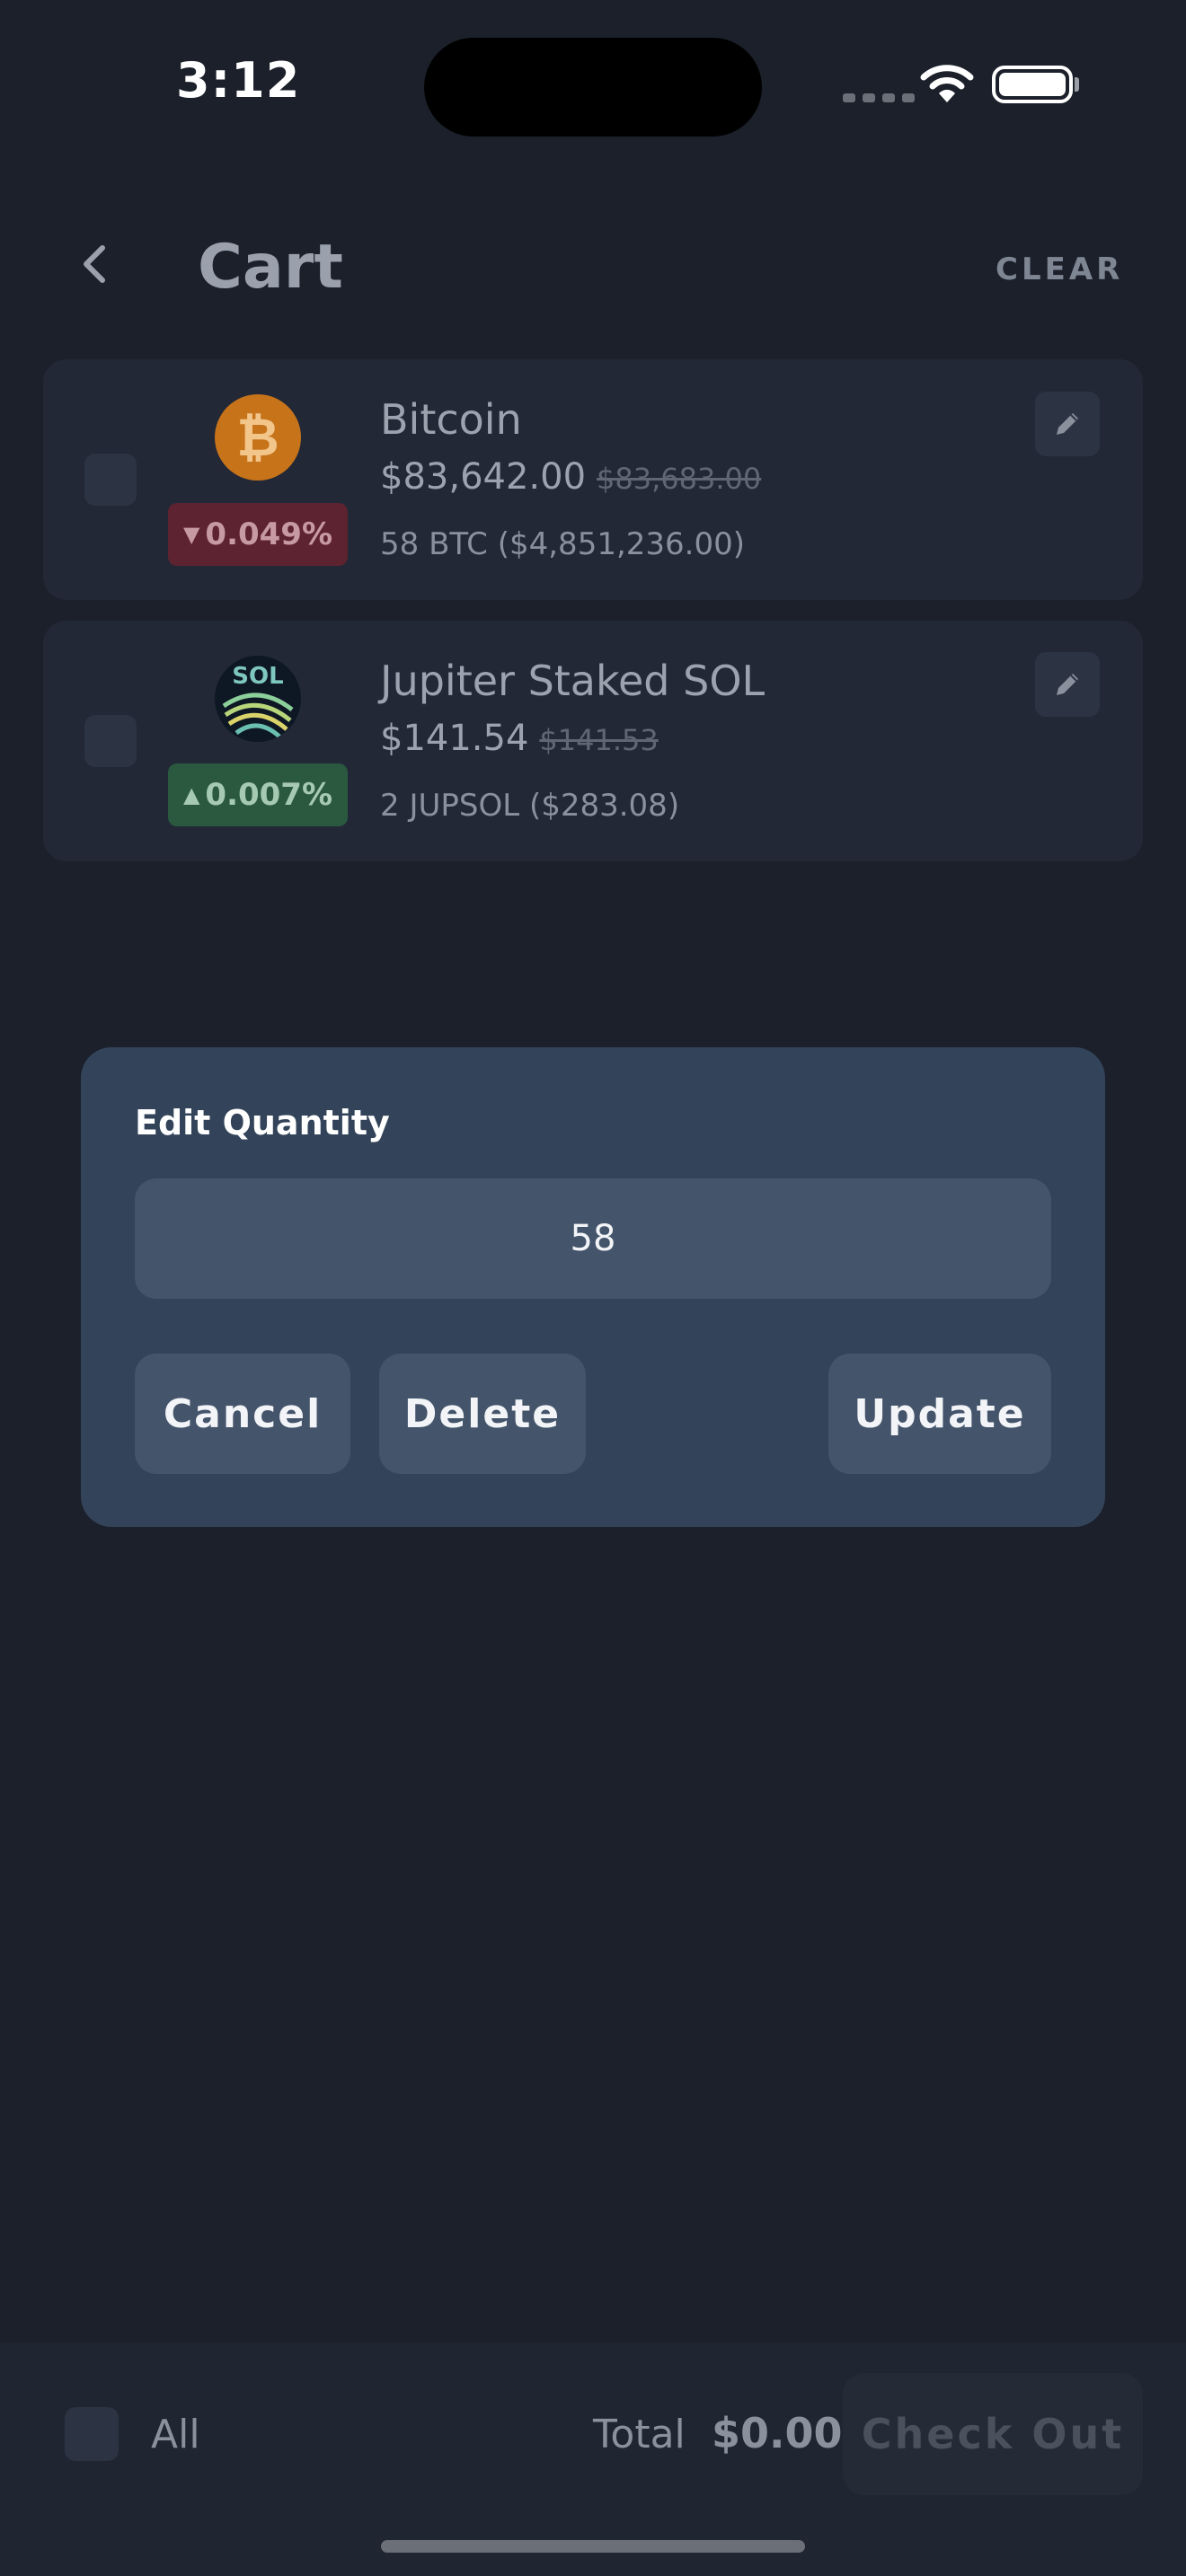 Image resolution: width=1186 pixels, height=2576 pixels. I want to click on select-all-checkbox, so click(92, 2434).